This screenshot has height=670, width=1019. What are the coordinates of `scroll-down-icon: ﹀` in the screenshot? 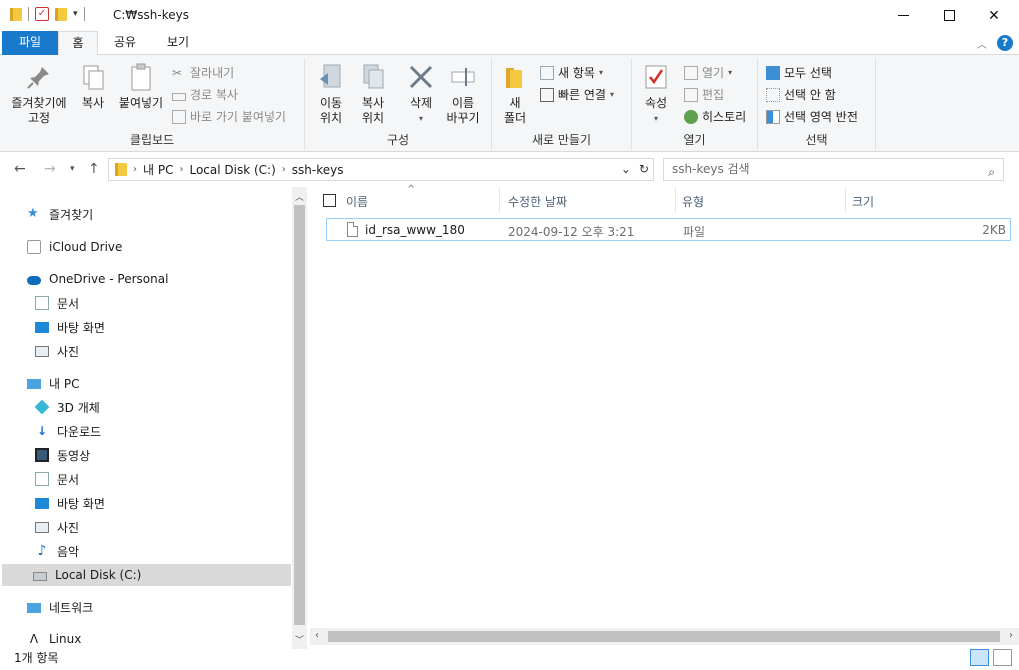 It's located at (299, 639).